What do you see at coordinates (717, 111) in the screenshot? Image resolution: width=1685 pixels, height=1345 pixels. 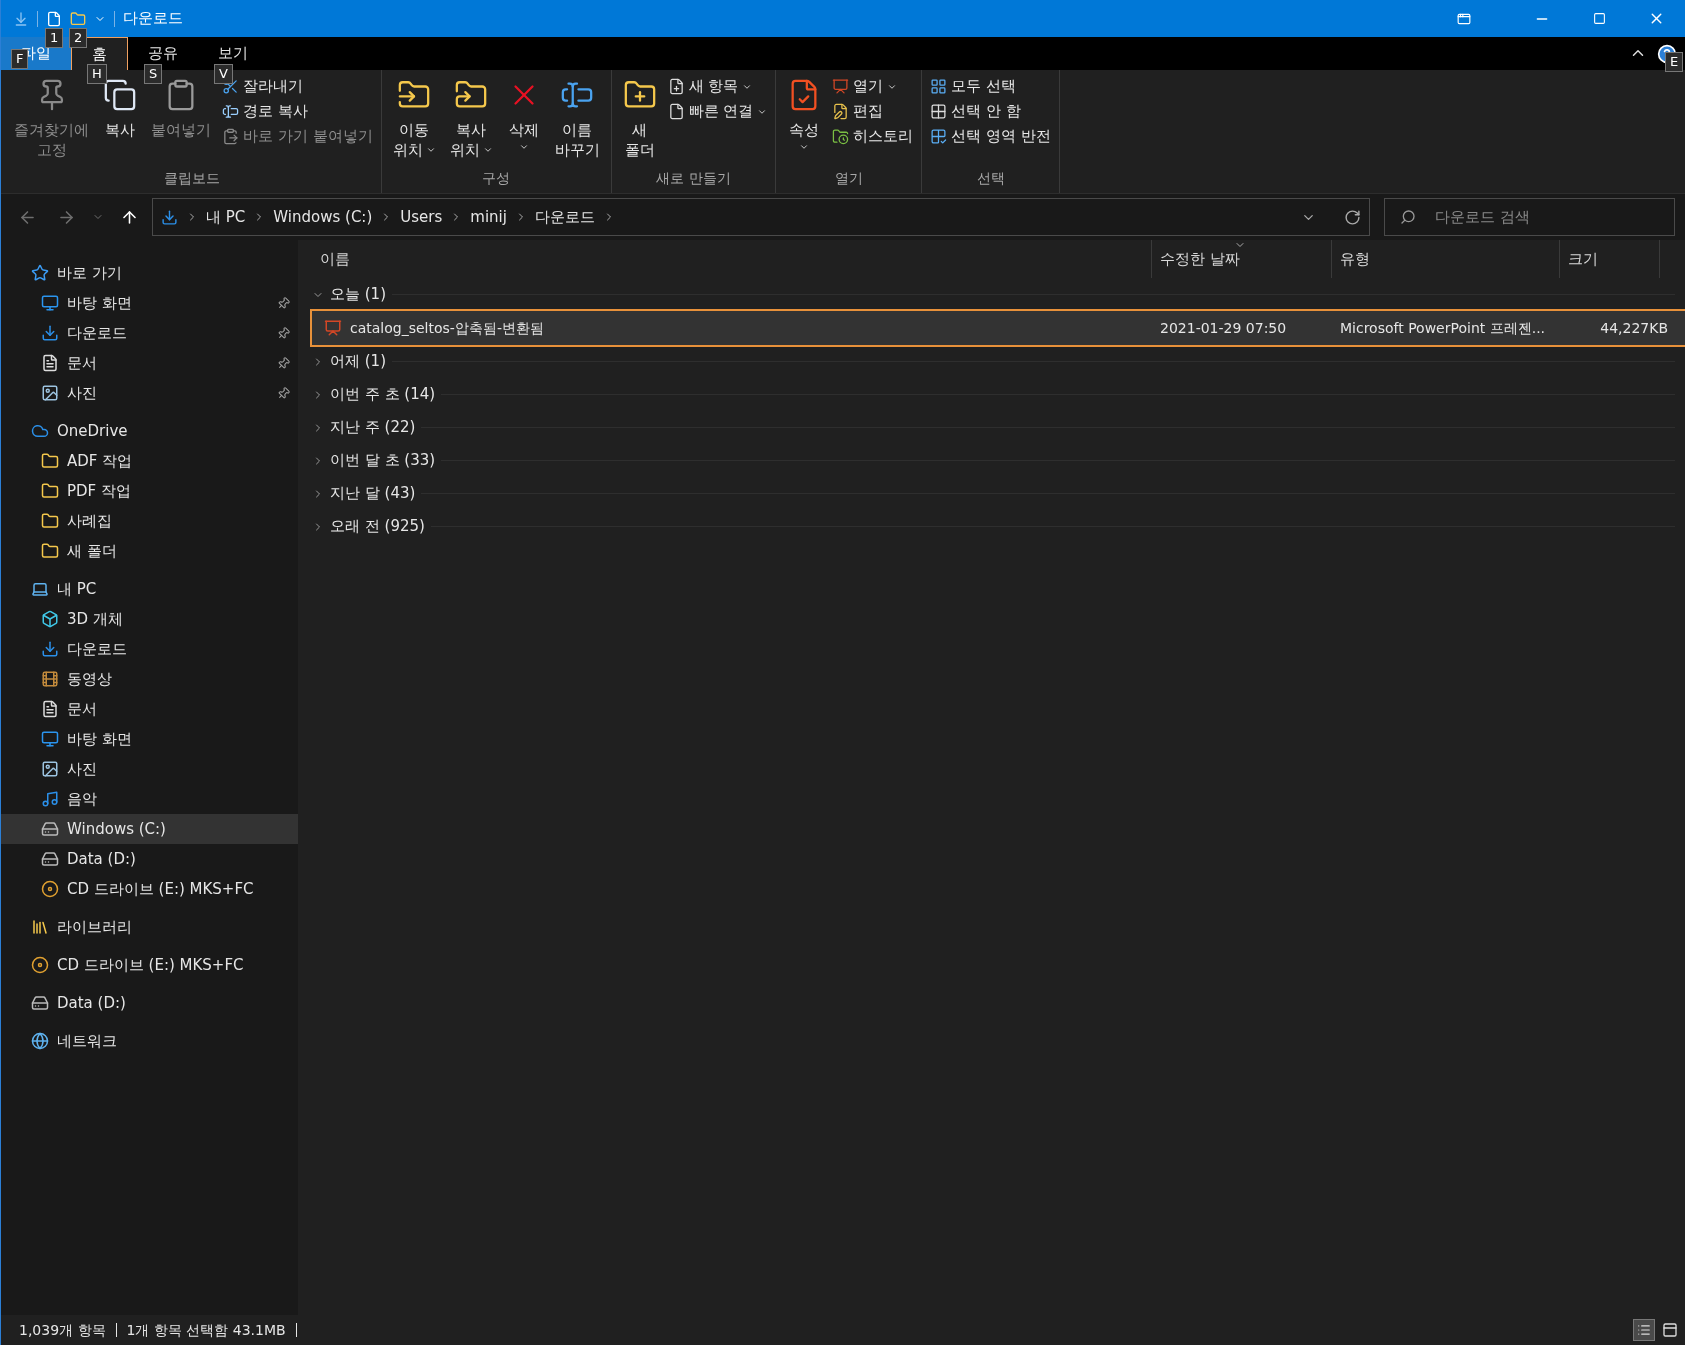 I see `ribbon-button: 빠른 연결` at bounding box center [717, 111].